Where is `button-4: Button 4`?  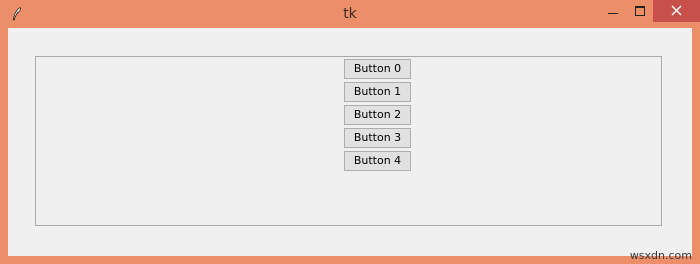
button-4: Button 4 is located at coordinates (377, 161).